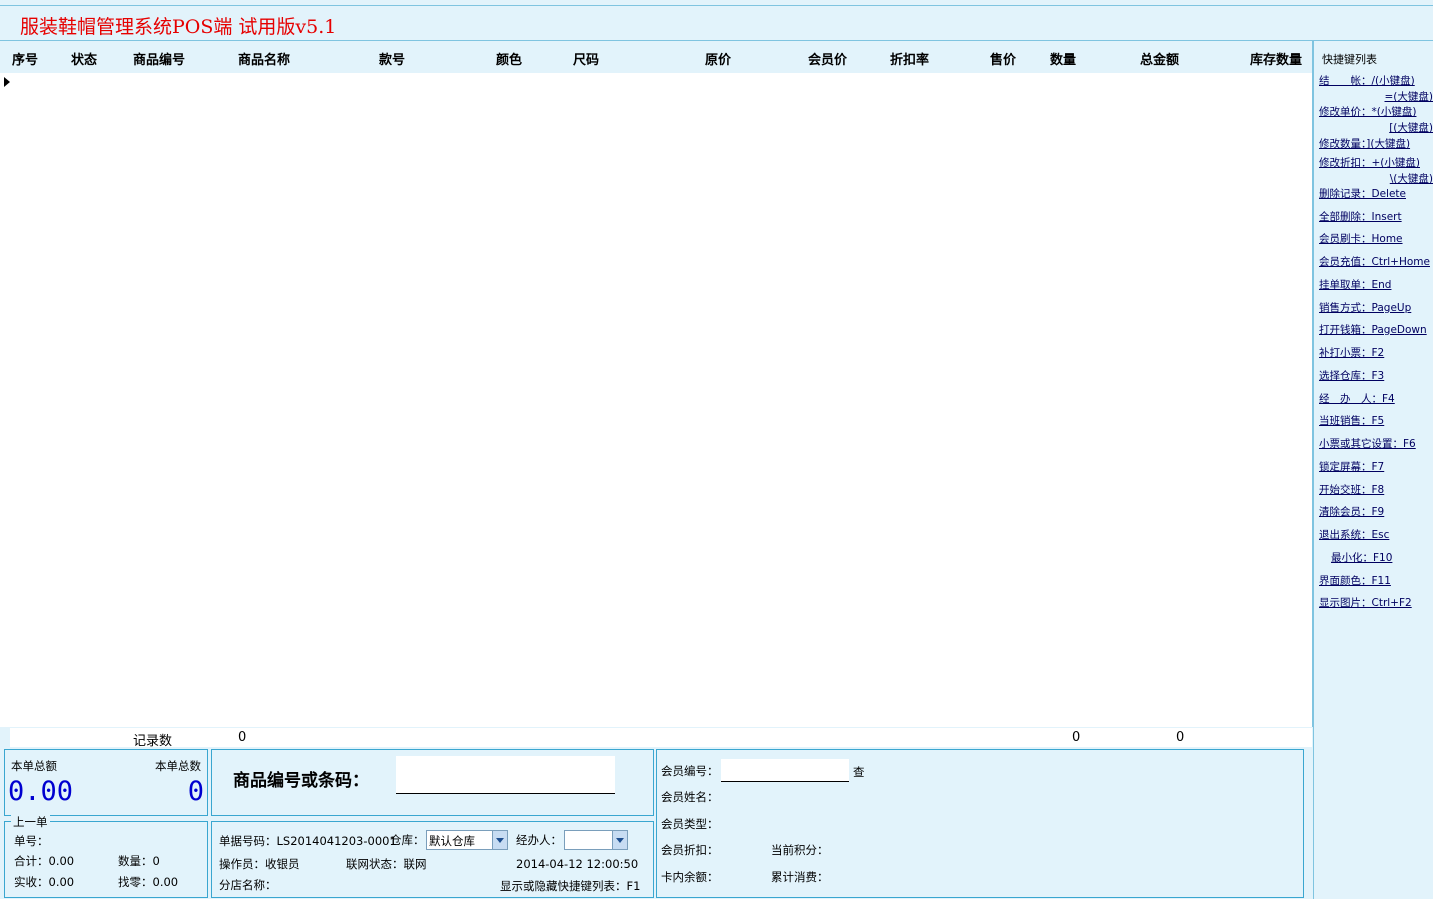  I want to click on col-sale-price: 售价, so click(1003, 58).